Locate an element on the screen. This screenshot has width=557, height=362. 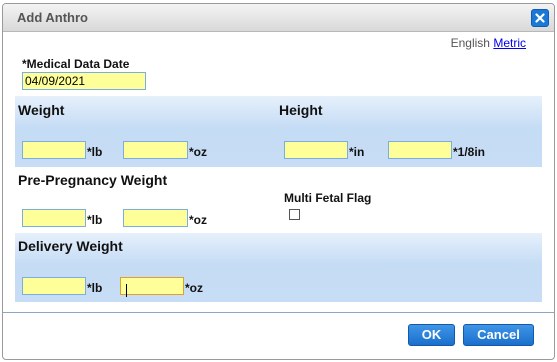
weight-oz-input is located at coordinates (155, 150).